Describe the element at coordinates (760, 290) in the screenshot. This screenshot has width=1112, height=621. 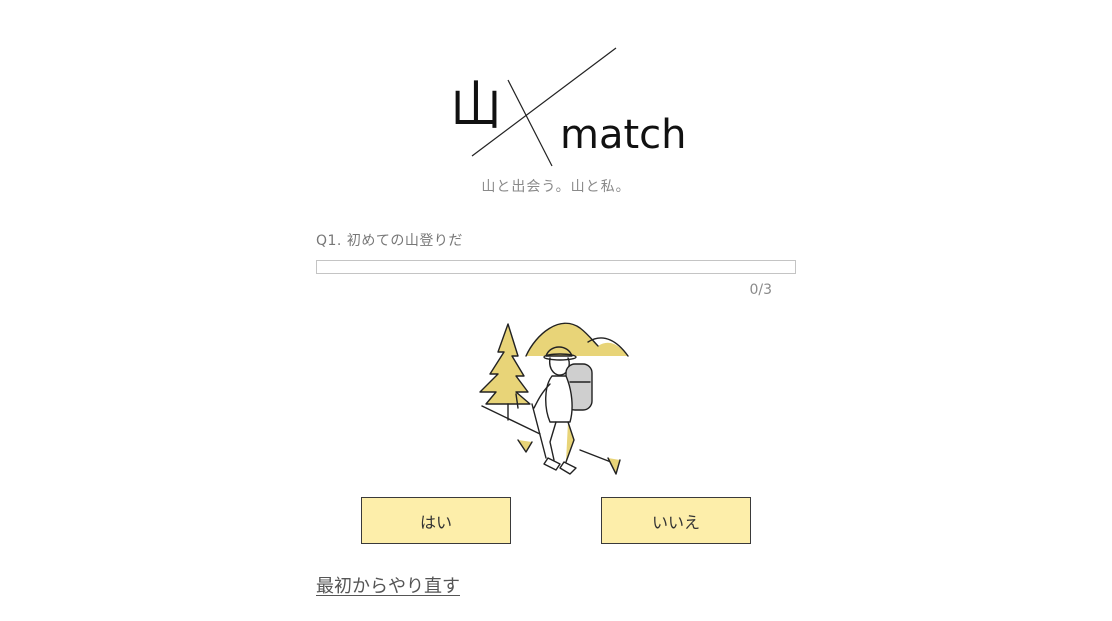
I see `progress-count: 0/3` at that location.